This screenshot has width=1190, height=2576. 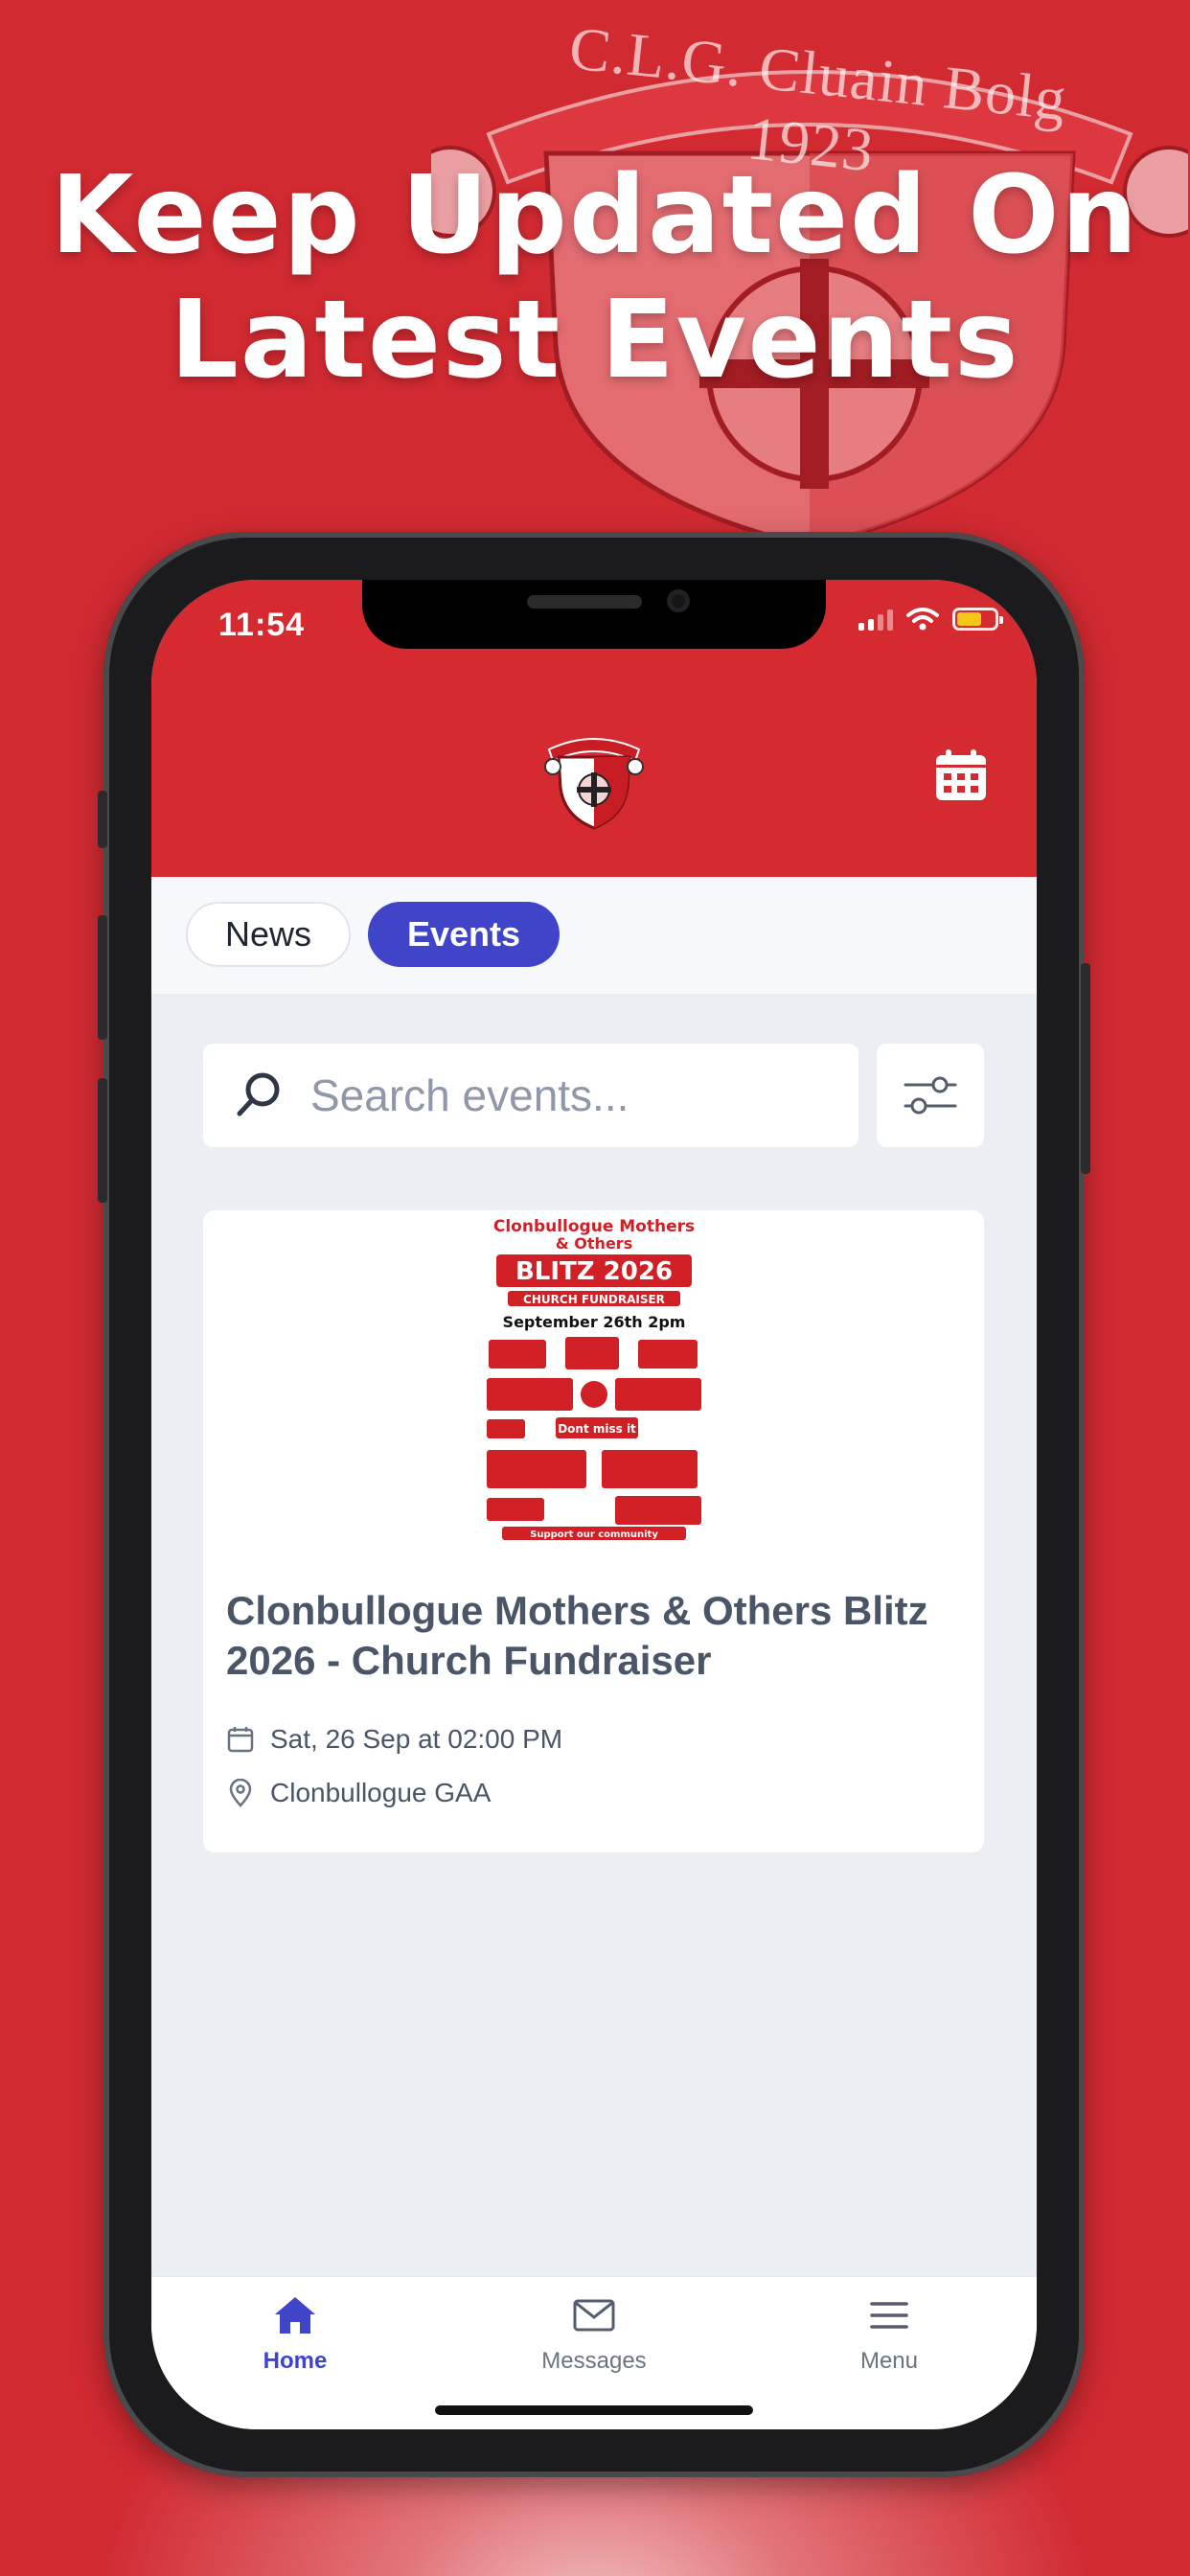 What do you see at coordinates (1085, 1068) in the screenshot?
I see `power-button` at bounding box center [1085, 1068].